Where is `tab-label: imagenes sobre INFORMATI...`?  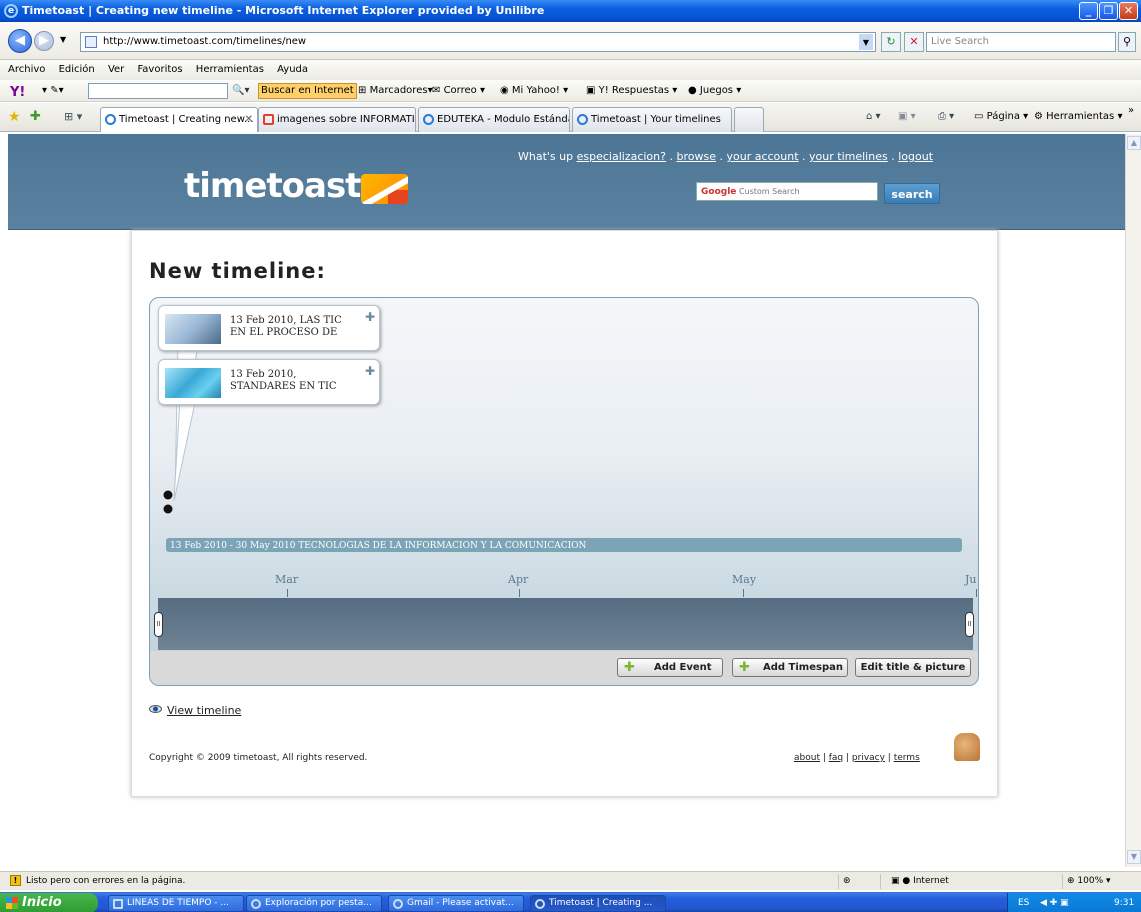 tab-label: imagenes sobre INFORMATI... is located at coordinates (346, 119).